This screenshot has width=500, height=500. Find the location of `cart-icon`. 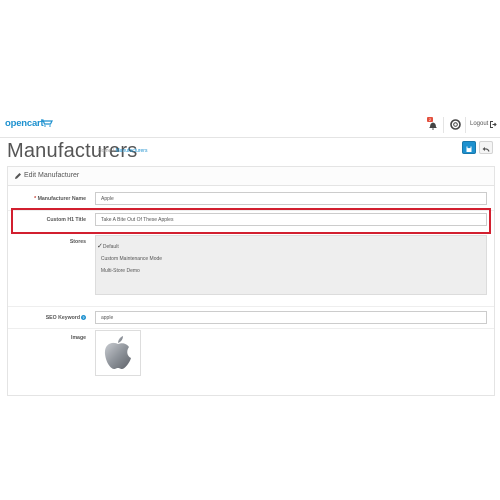

cart-icon is located at coordinates (47, 123).